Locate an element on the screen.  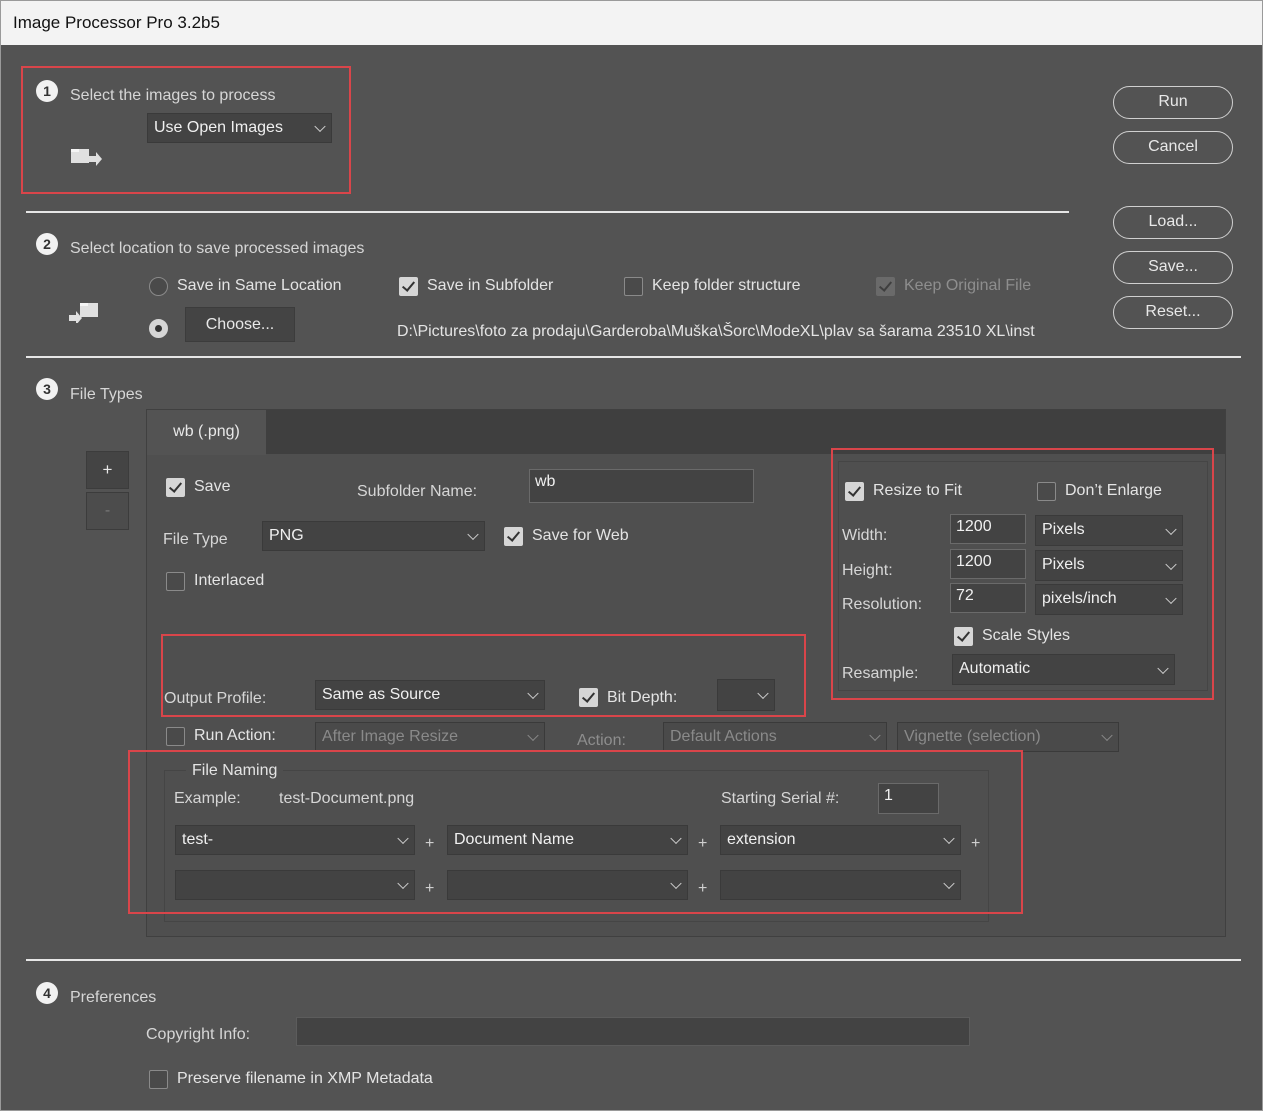
copyright-label: Copyright Info: is located at coordinates (198, 1034).